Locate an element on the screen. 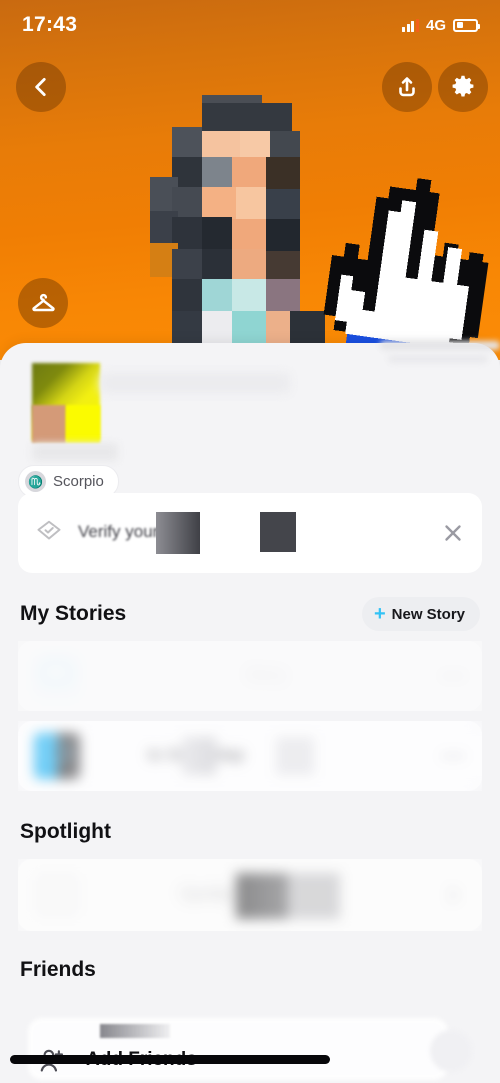 The image size is (500, 1083). verify-banner: Verify your is located at coordinates (250, 533).